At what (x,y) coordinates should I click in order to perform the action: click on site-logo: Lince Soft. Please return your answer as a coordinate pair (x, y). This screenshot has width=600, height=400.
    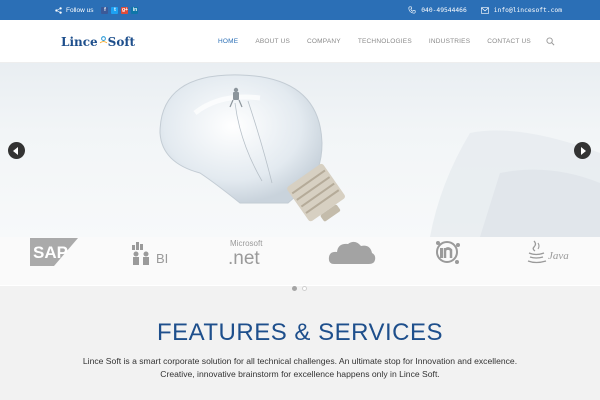
    Looking at the image, I should click on (98, 42).